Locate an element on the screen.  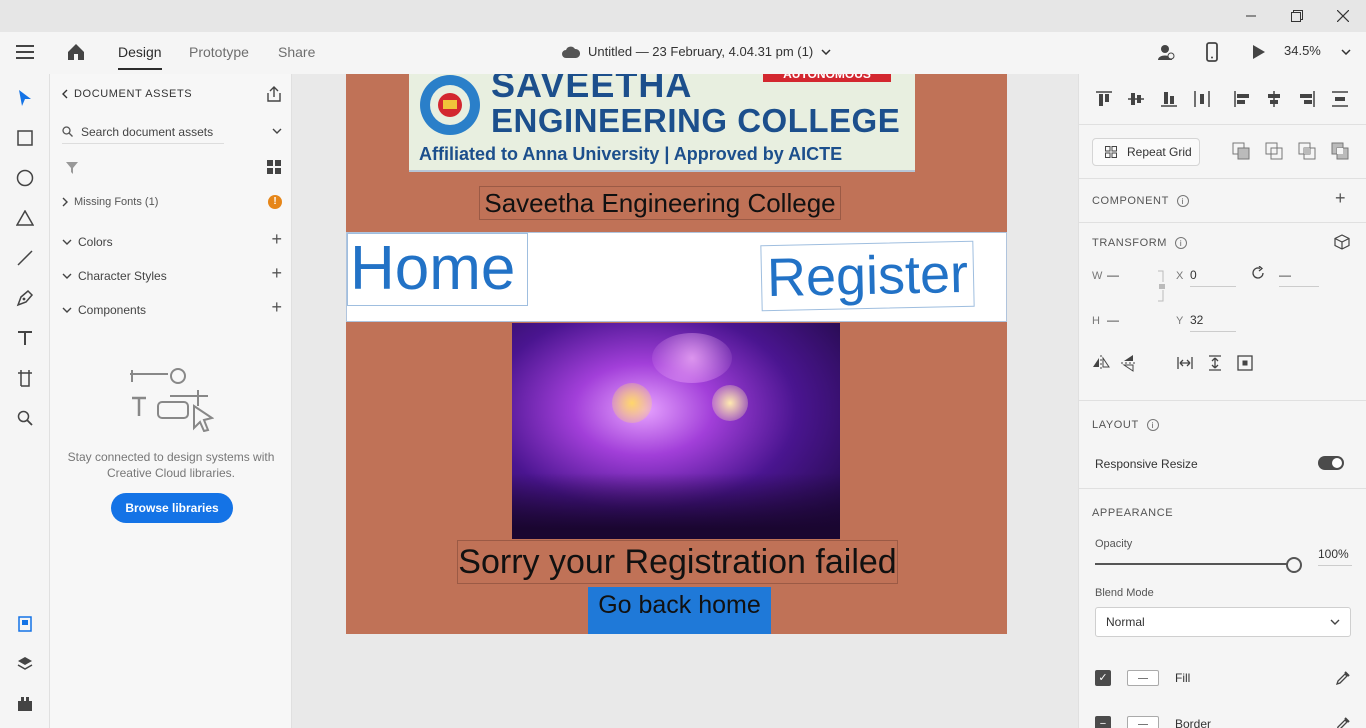
3d-transform-icon is located at coordinates (1342, 242).